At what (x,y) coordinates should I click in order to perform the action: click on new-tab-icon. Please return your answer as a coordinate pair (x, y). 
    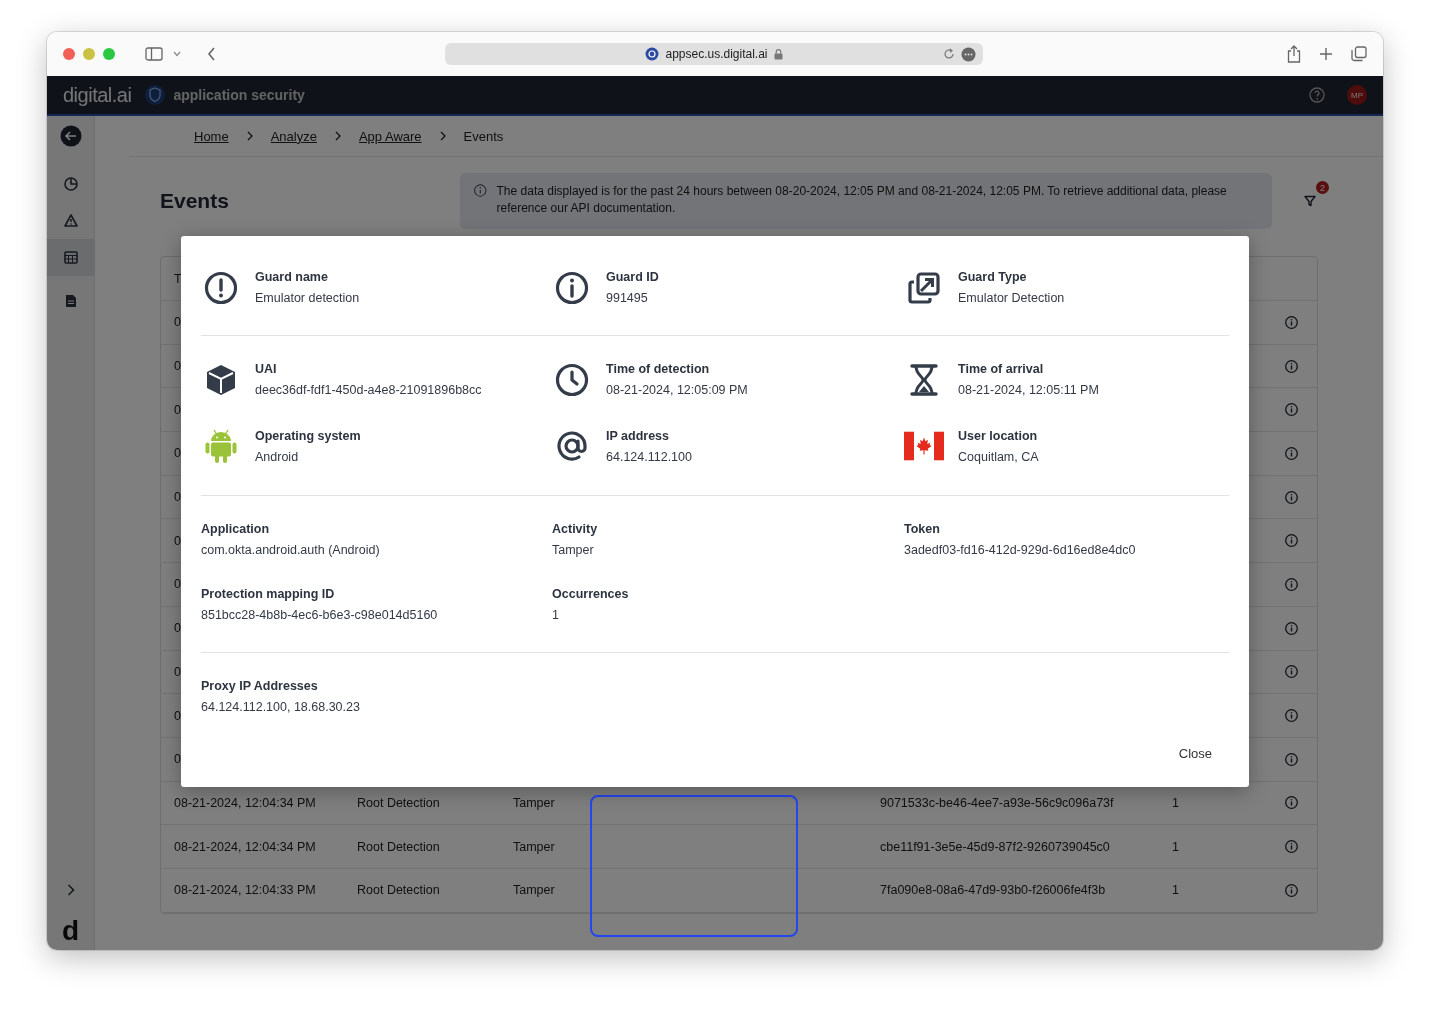
    Looking at the image, I should click on (1326, 54).